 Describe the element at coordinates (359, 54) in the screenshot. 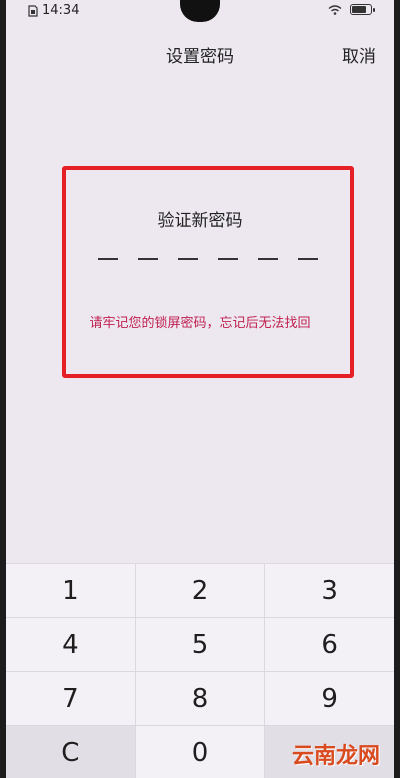

I see `cancel-button: 取消` at that location.